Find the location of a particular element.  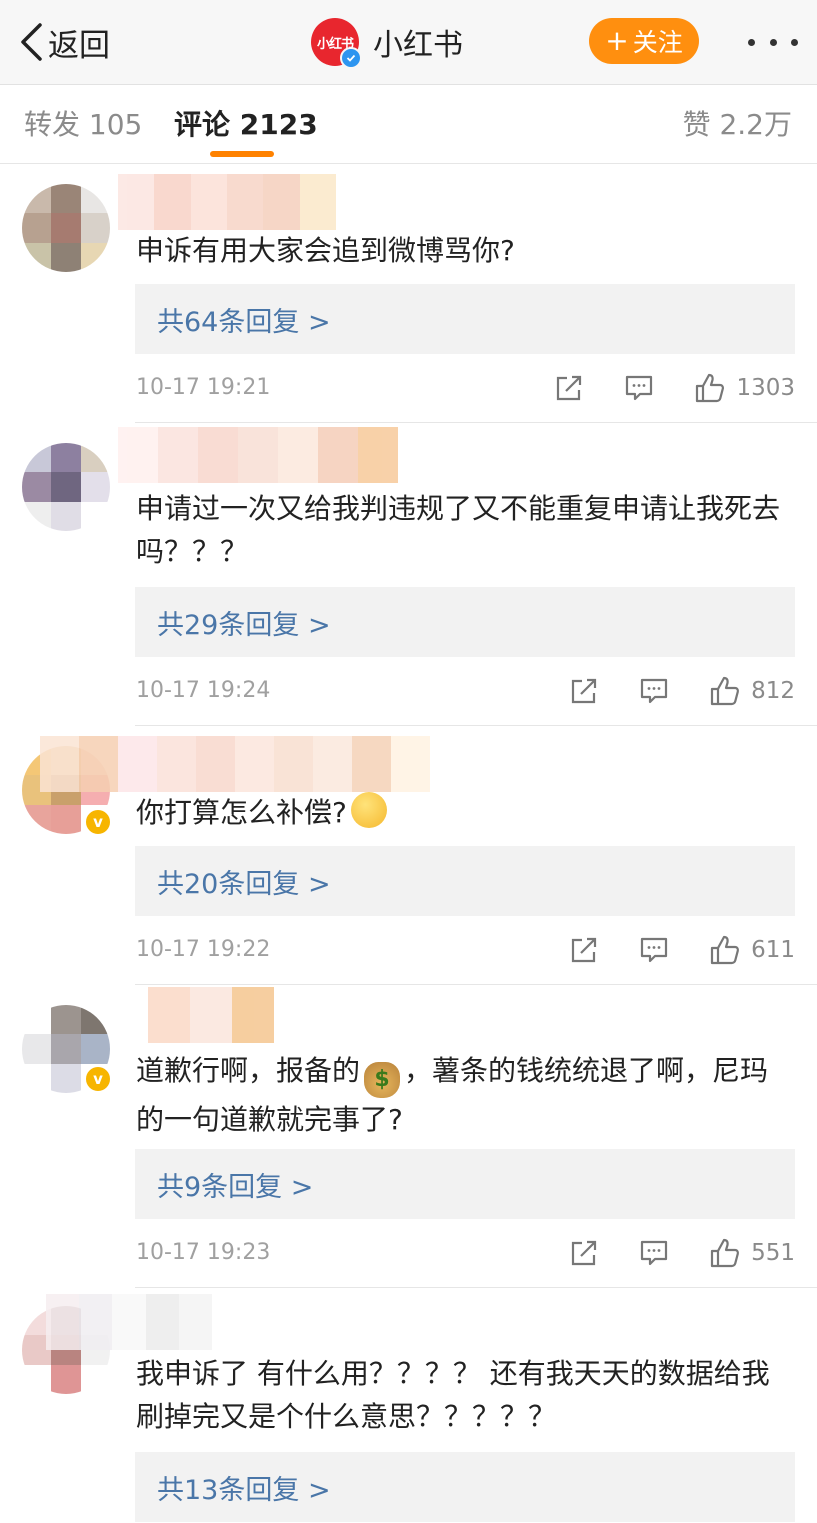

like-count: 1303 is located at coordinates (765, 388).